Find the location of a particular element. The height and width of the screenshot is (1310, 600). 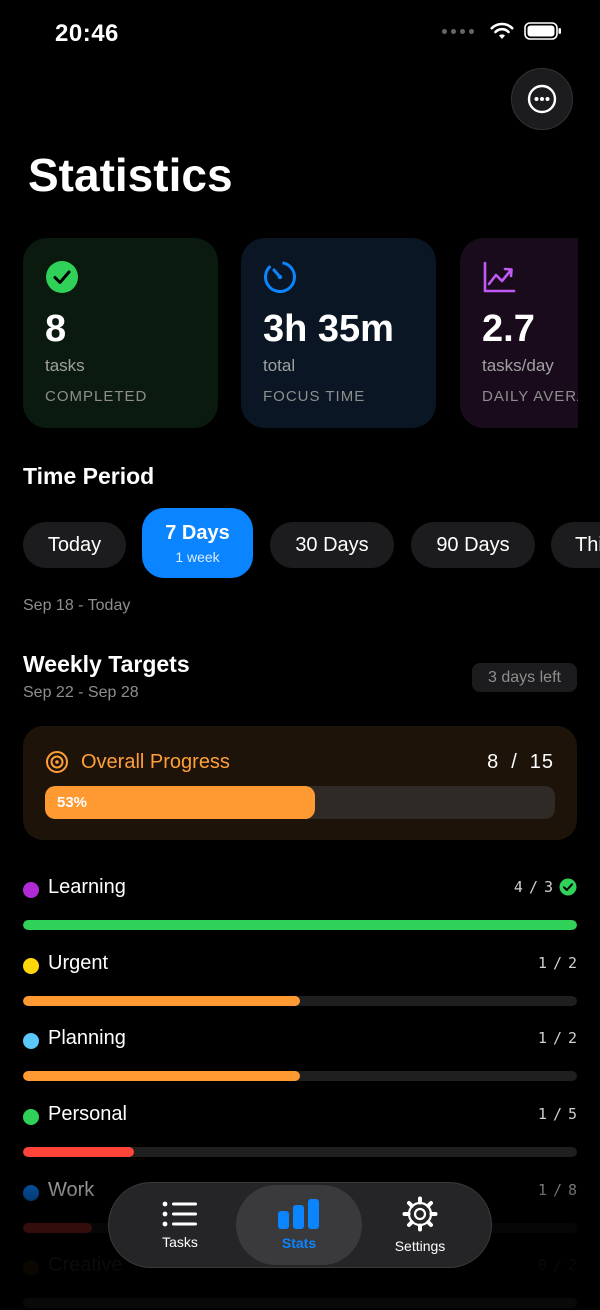

category-name: Urgent is located at coordinates (78, 963).